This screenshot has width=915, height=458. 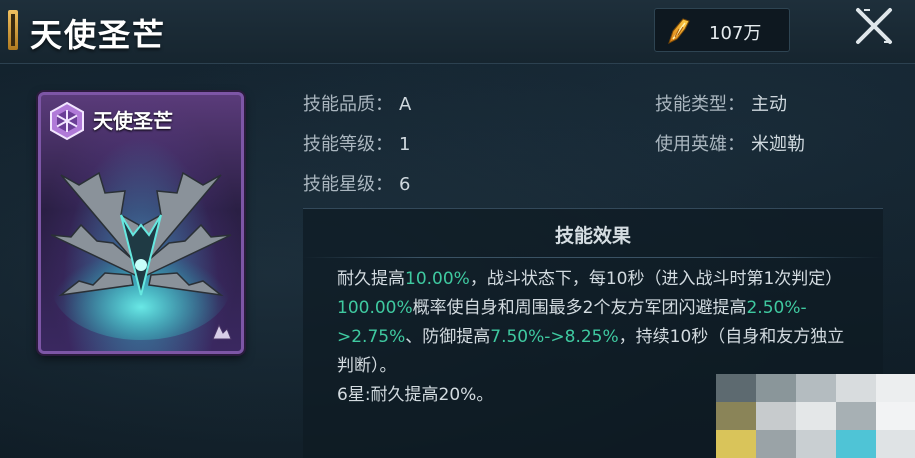 What do you see at coordinates (700, 144) in the screenshot?
I see `hero-label: 使用英雄：` at bounding box center [700, 144].